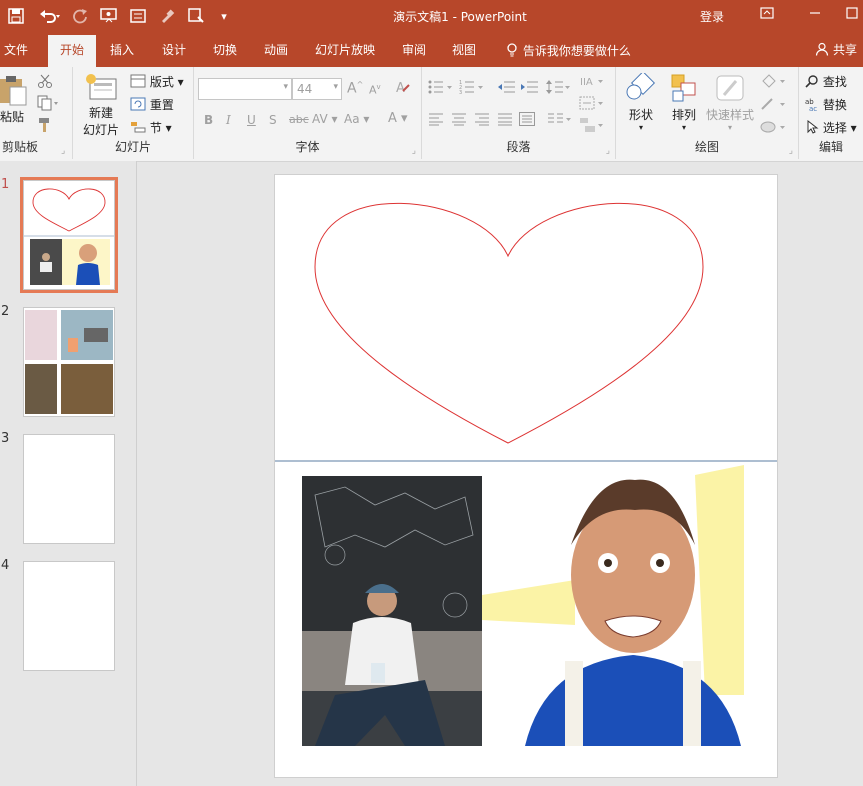 The image size is (863, 786). What do you see at coordinates (273, 120) in the screenshot?
I see `shadow-button: S` at bounding box center [273, 120].